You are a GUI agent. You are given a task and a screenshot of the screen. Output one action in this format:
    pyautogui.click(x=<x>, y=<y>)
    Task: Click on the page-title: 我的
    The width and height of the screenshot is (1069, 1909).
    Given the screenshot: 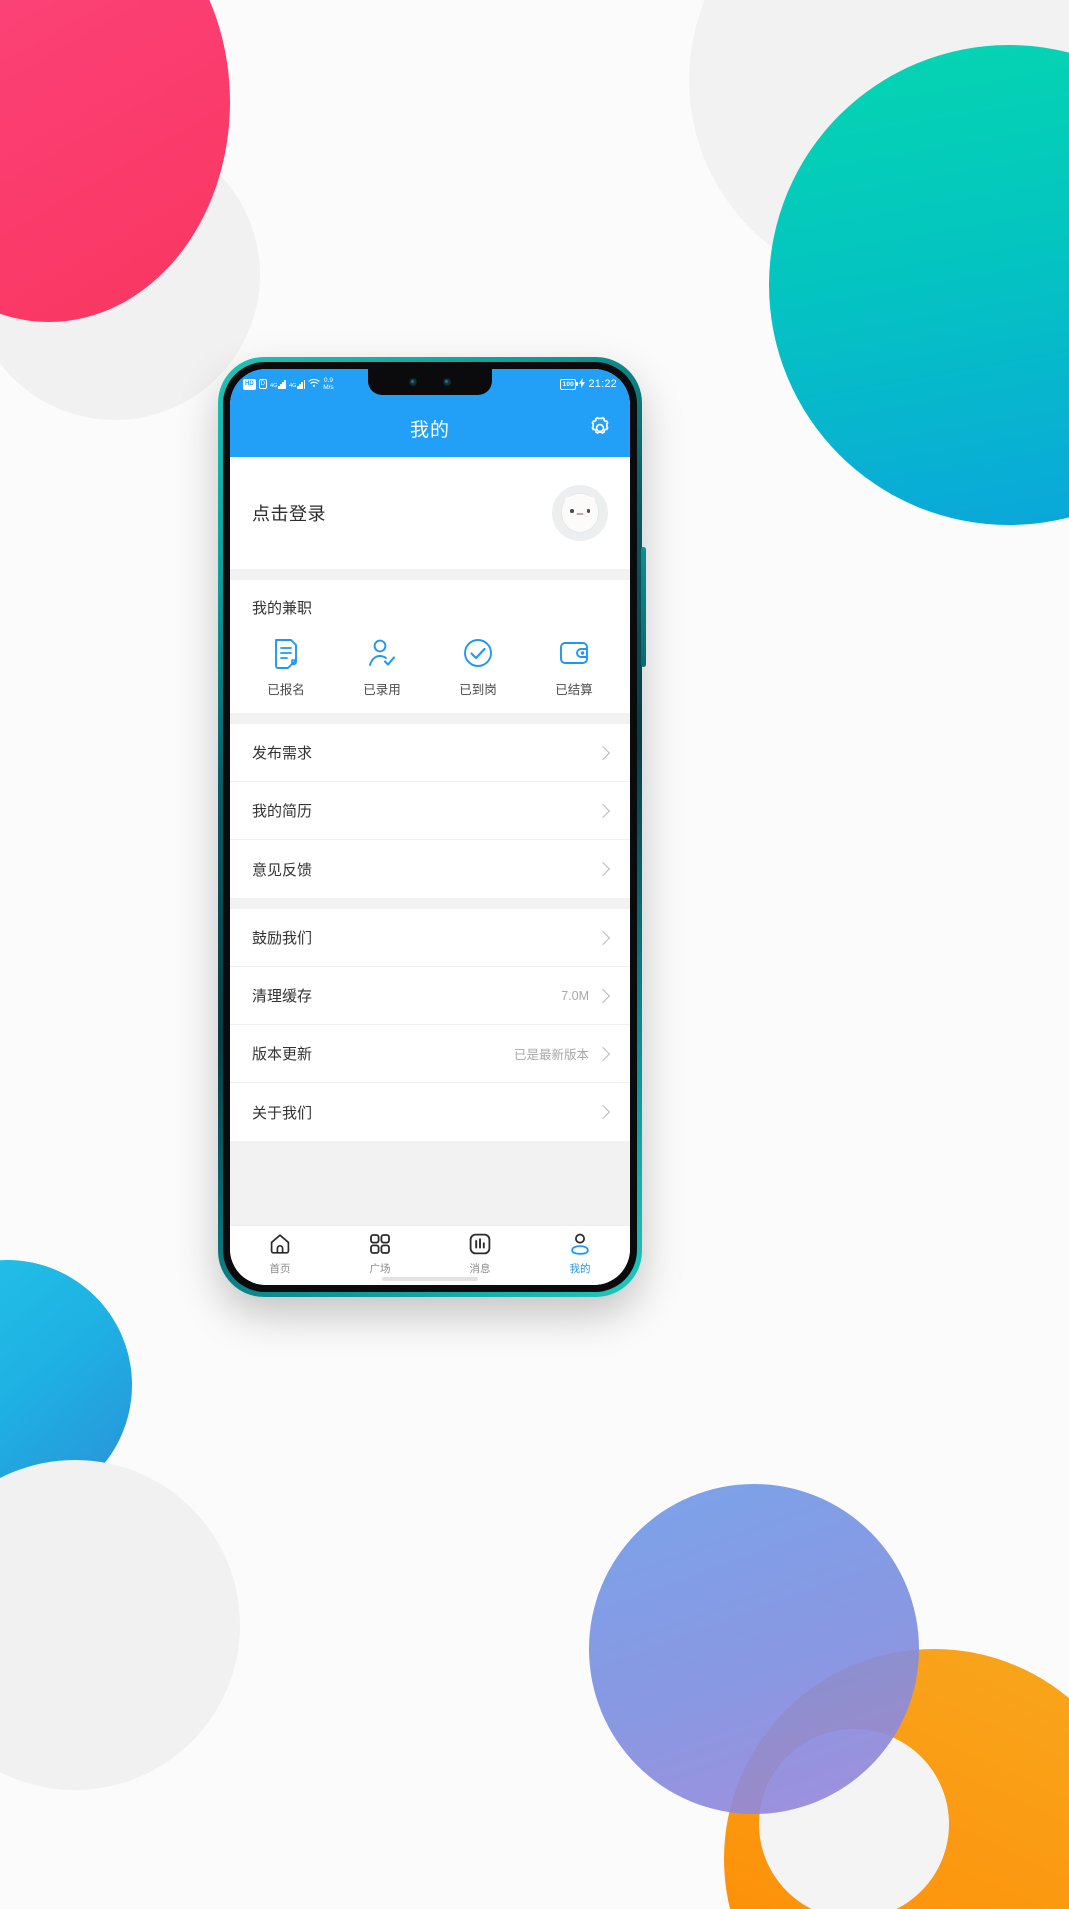 What is the action you would take?
    pyautogui.click(x=429, y=430)
    